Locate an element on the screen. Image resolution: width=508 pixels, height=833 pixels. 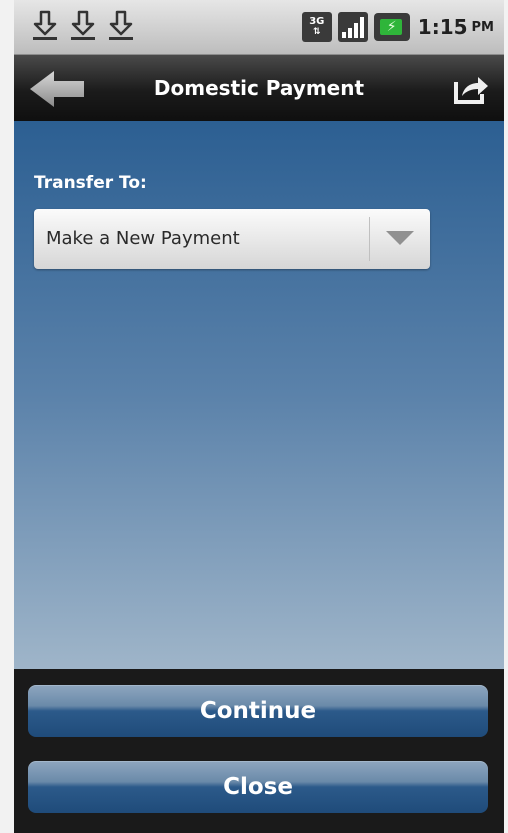
network-3g-icon: 3G ⇅ is located at coordinates (316, 27).